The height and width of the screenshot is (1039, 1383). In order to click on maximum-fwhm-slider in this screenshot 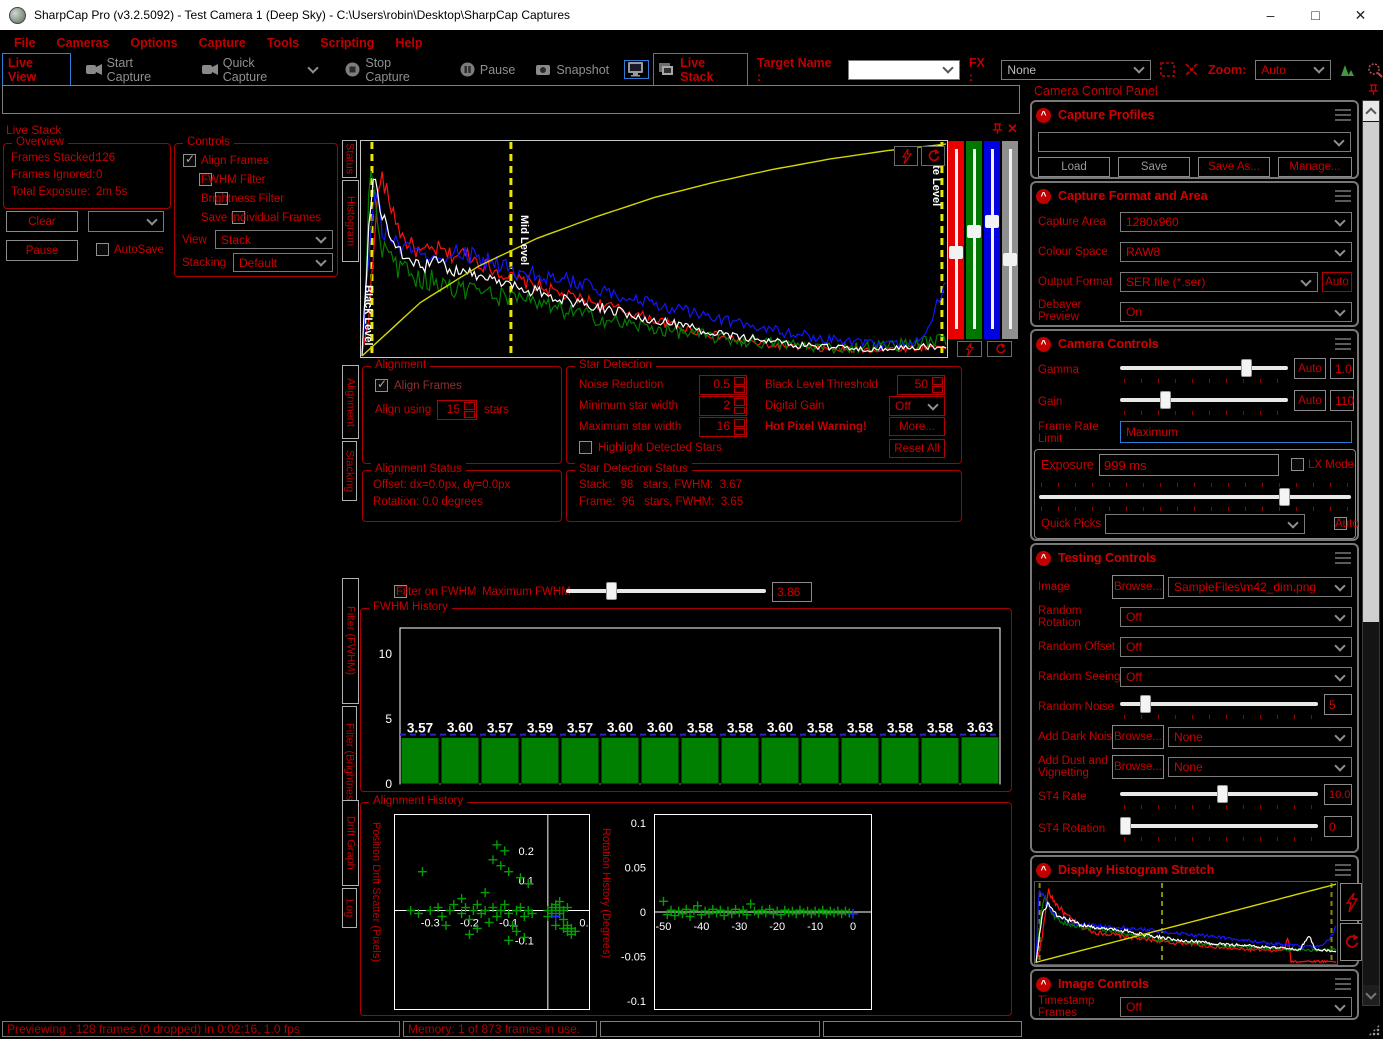, I will do `click(666, 591)`.